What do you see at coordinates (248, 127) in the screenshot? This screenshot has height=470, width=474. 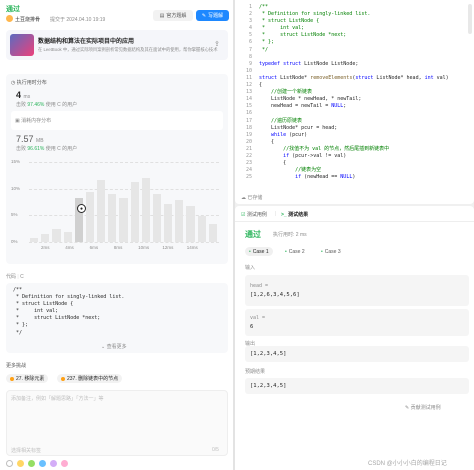 I see `line-number: 18` at bounding box center [248, 127].